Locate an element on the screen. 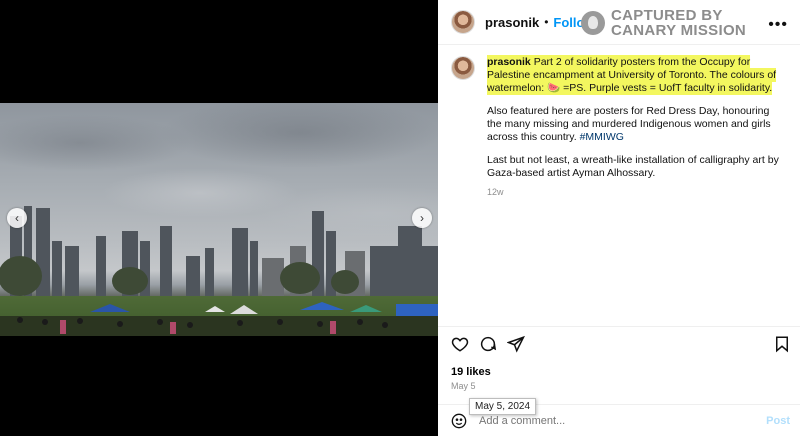  carousel-prev-button: ‹ is located at coordinates (17, 218).